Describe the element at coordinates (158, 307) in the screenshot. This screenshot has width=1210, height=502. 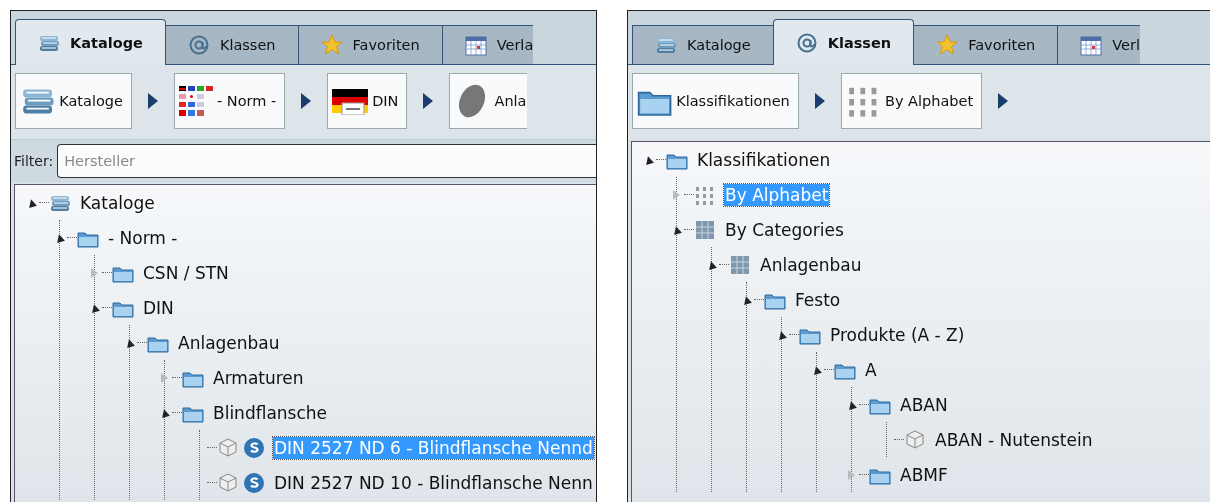
I see `tree-item: DIN` at that location.